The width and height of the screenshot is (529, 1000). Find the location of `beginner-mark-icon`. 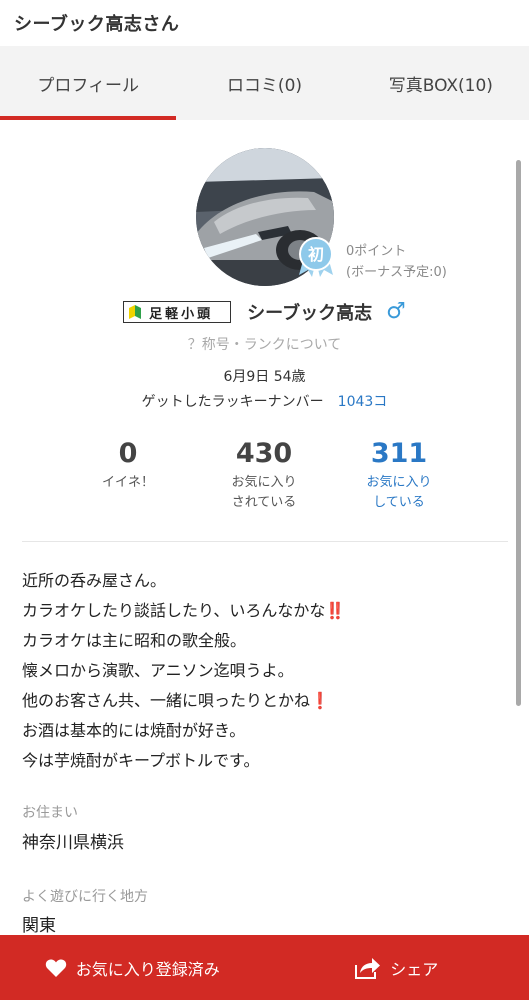

beginner-mark-icon is located at coordinates (135, 312).